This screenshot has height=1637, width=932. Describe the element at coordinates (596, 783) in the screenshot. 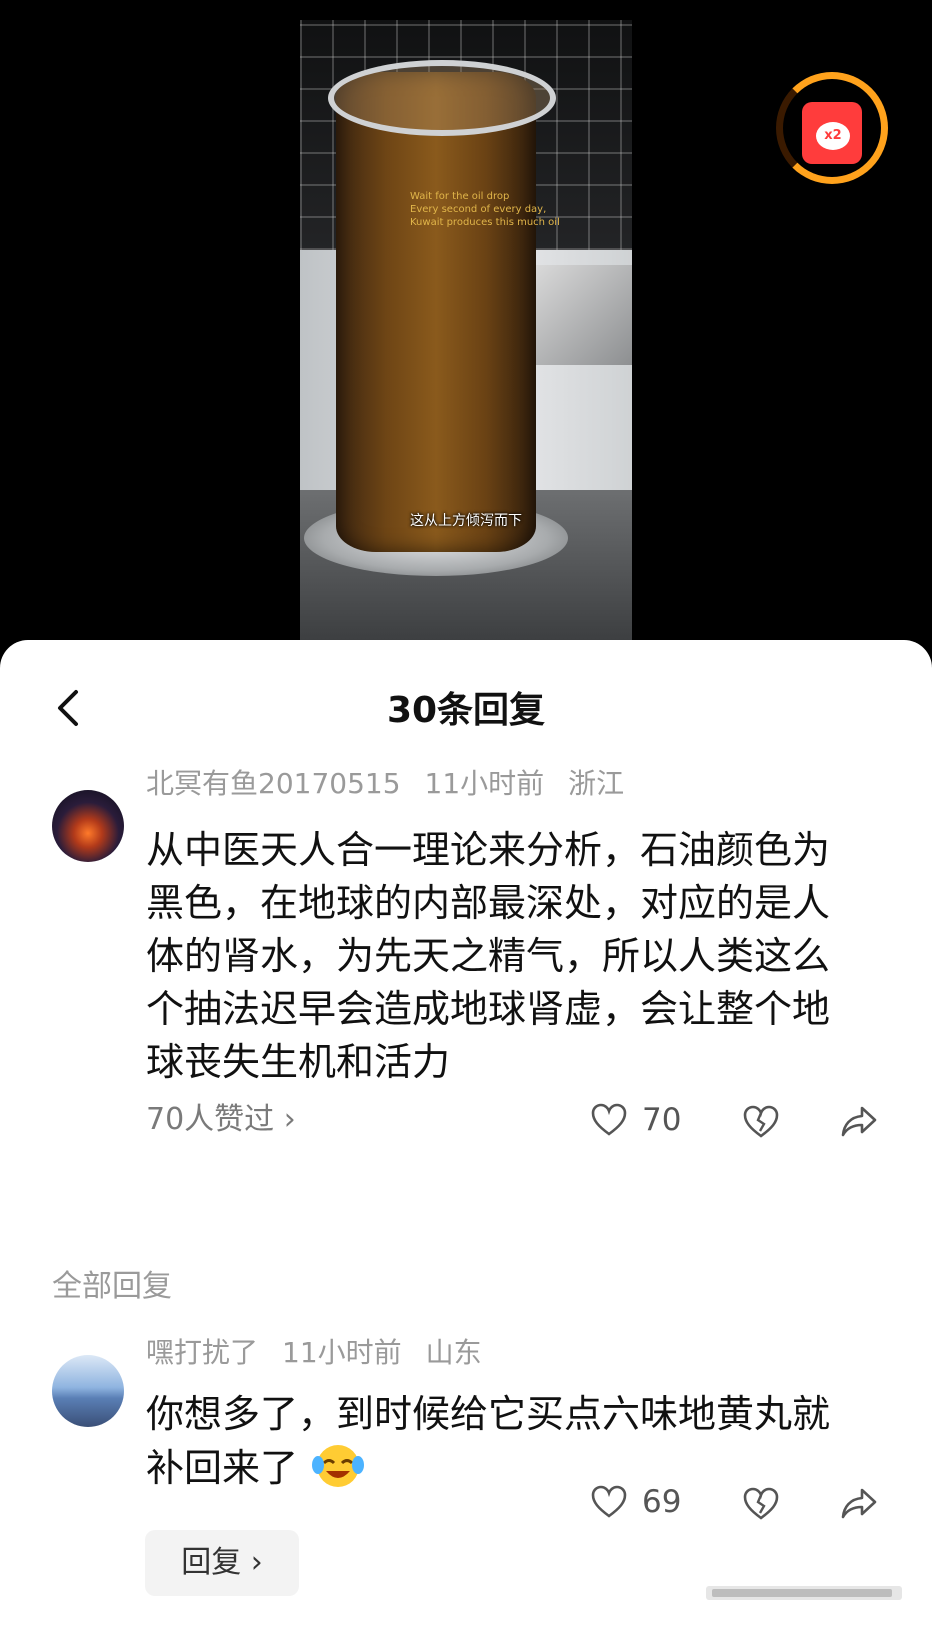

I see `location: 浙江` at that location.